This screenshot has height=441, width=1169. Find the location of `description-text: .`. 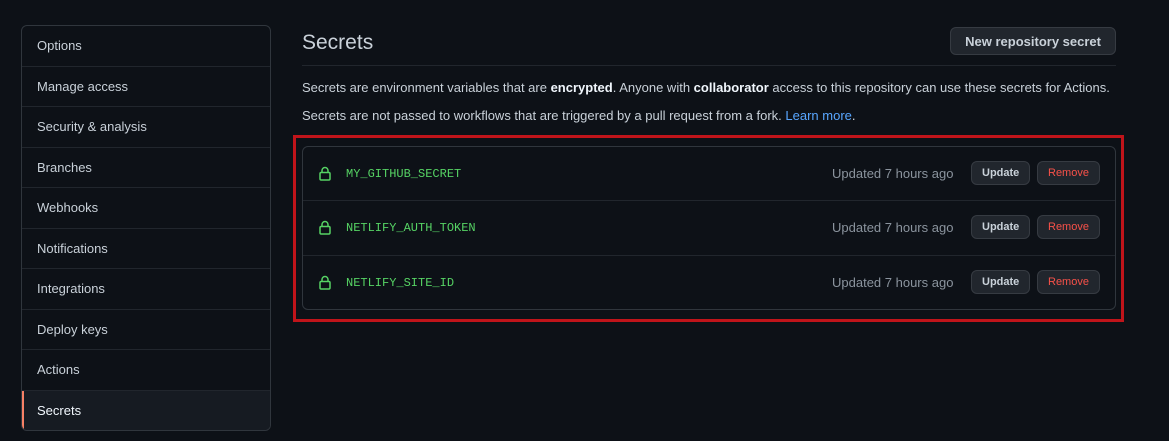

description-text: . is located at coordinates (853, 115).